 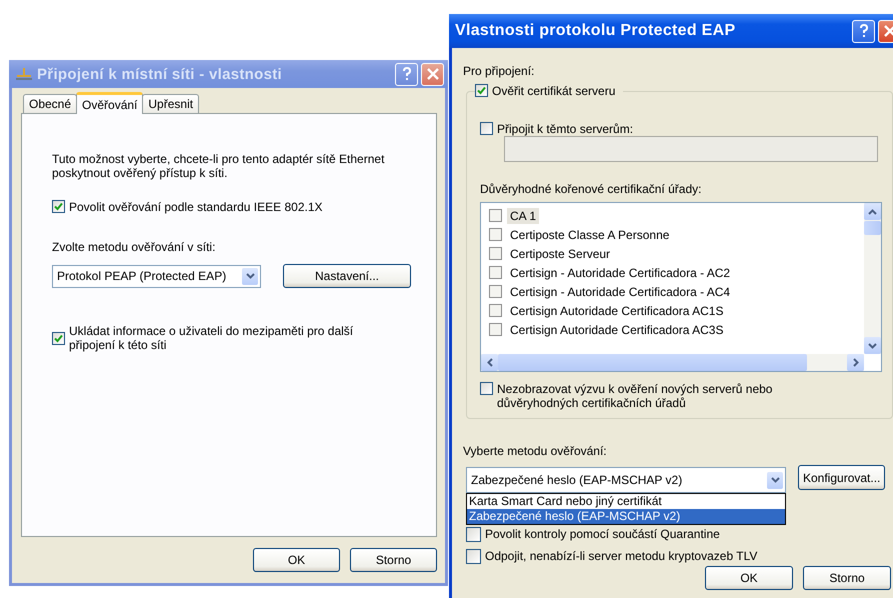 What do you see at coordinates (621, 556) in the screenshot?
I see `checkbox-label: Odpojit, nenabízí-li server metodu kryptovazeb TLV` at bounding box center [621, 556].